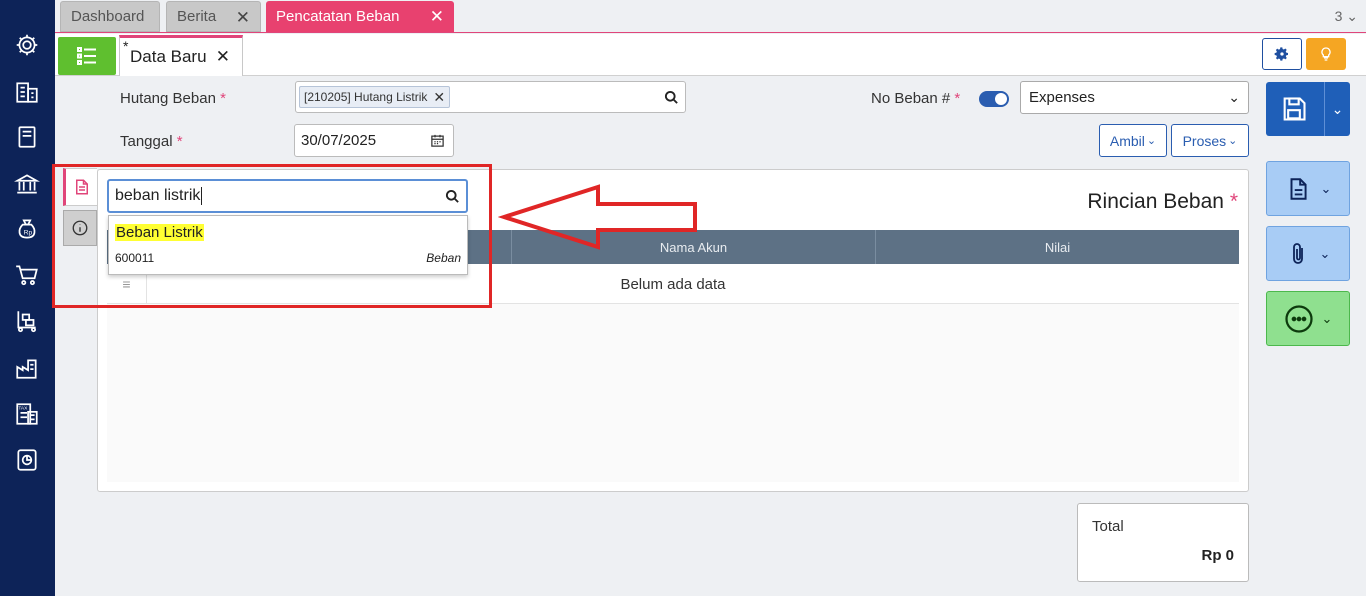  I want to click on tab-pencatatan-beban: Pencatatan Beban ✕, so click(360, 16).